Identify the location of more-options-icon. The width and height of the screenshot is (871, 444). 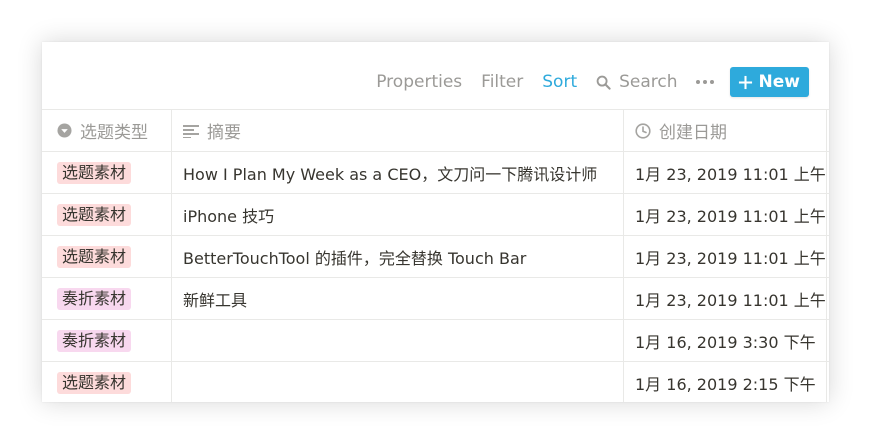
(704, 82).